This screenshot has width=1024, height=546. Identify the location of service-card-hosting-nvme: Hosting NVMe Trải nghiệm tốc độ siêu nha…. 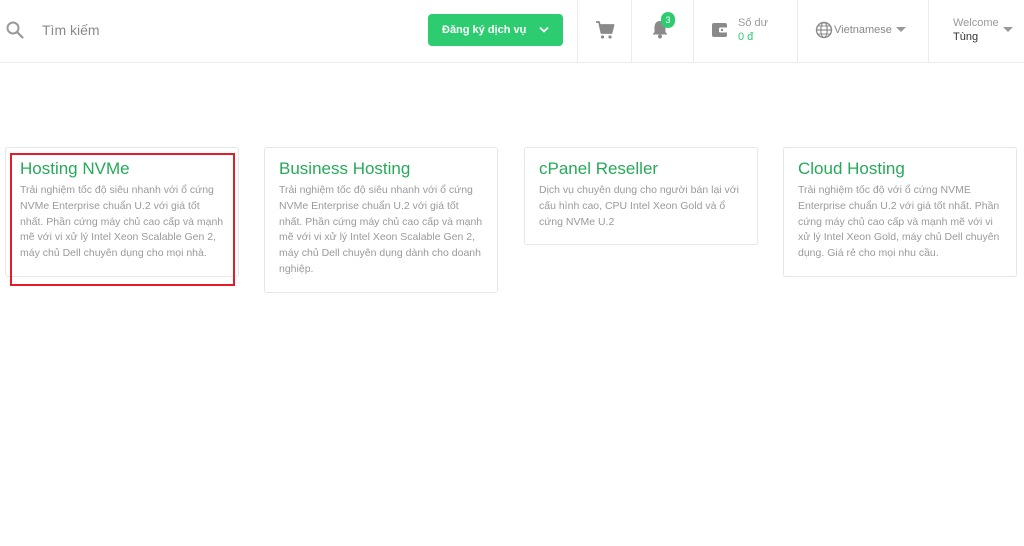
(122, 212).